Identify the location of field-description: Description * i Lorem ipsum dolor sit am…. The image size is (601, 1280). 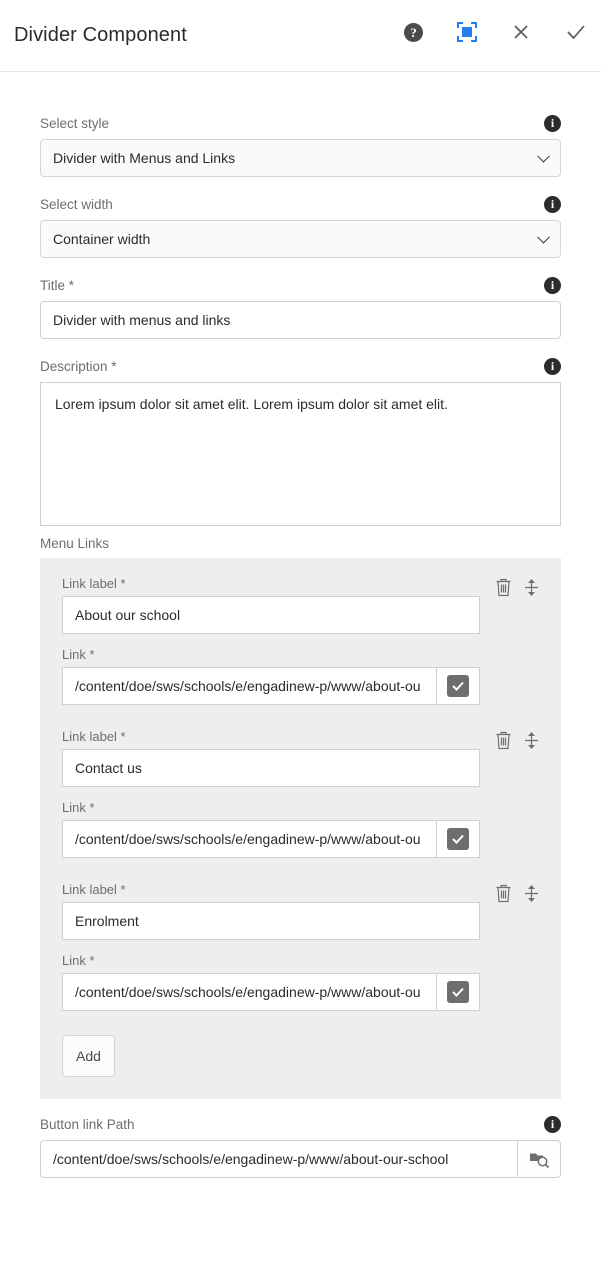
(300, 440).